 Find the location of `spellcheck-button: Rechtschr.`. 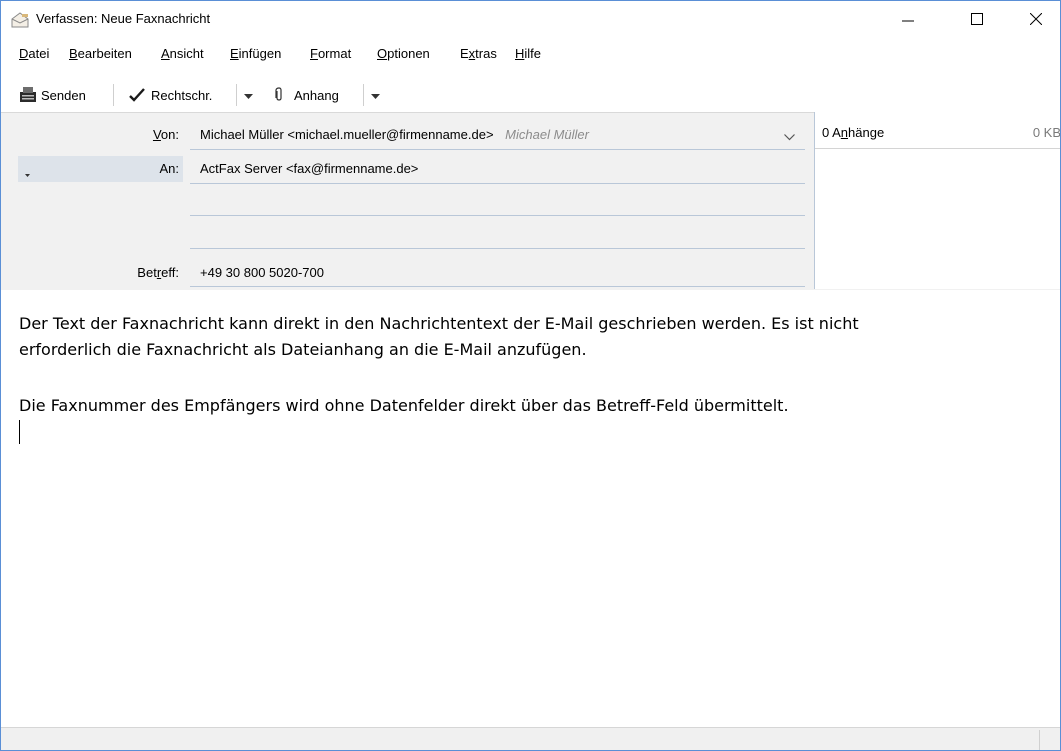

spellcheck-button: Rechtschr. is located at coordinates (170, 95).